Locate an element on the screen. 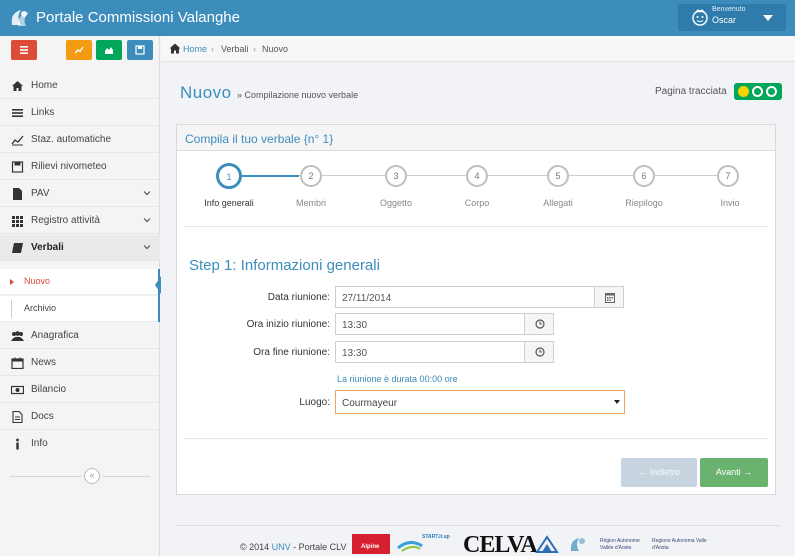 The height and width of the screenshot is (556, 795). sidebar-item-home: Home is located at coordinates (80, 86).